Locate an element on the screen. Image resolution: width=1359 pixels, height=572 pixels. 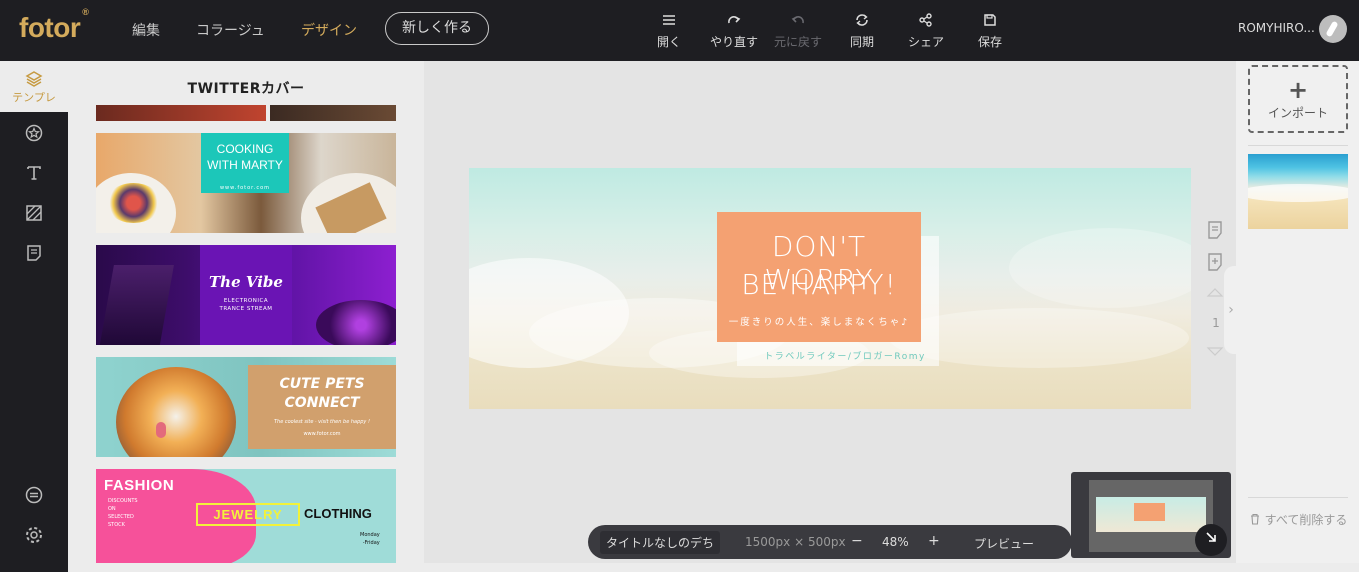
card-title: CUTE PETS CONNECT is located at coordinates (322, 393).